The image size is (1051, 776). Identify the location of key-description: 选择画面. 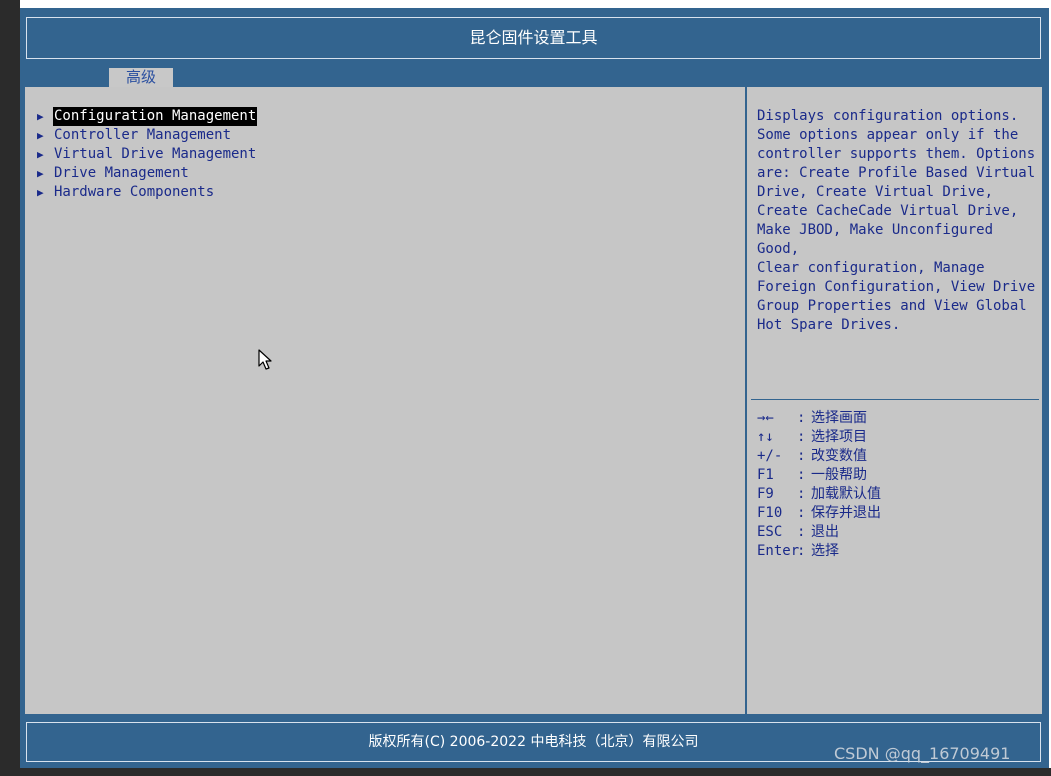
(839, 418).